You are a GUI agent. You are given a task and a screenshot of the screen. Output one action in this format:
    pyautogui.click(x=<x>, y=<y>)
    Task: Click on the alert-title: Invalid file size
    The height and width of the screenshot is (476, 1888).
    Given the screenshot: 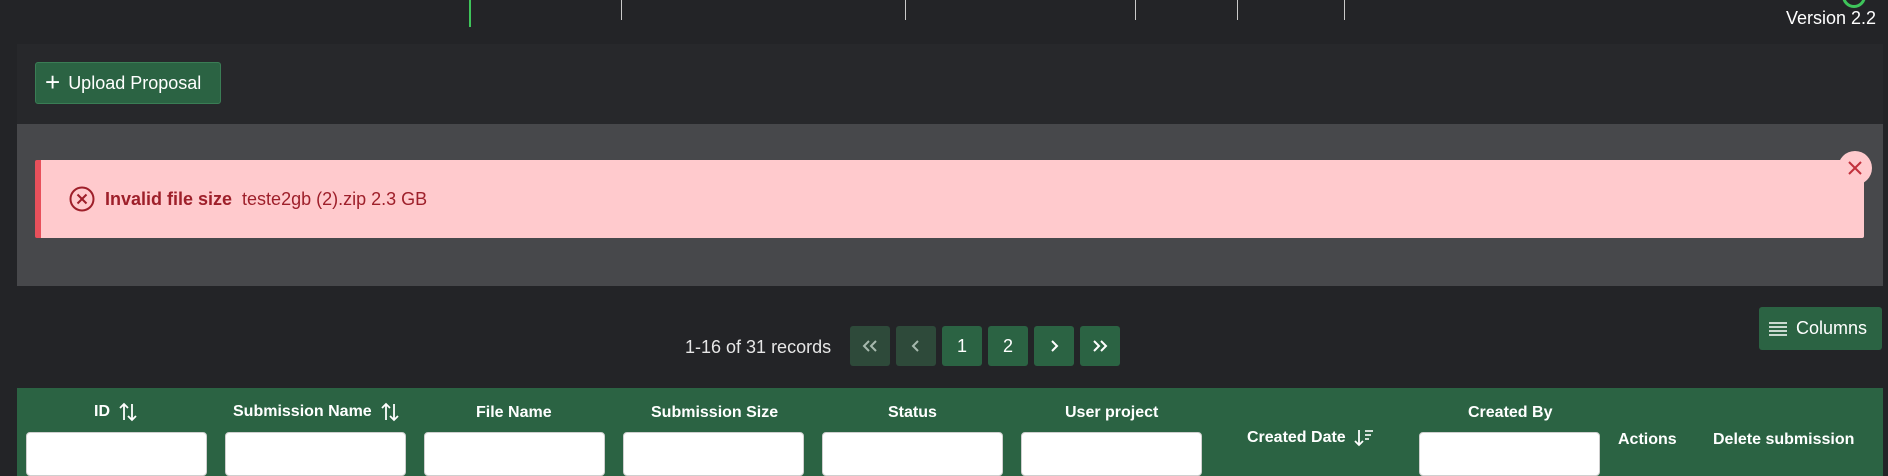 What is the action you would take?
    pyautogui.click(x=169, y=198)
    